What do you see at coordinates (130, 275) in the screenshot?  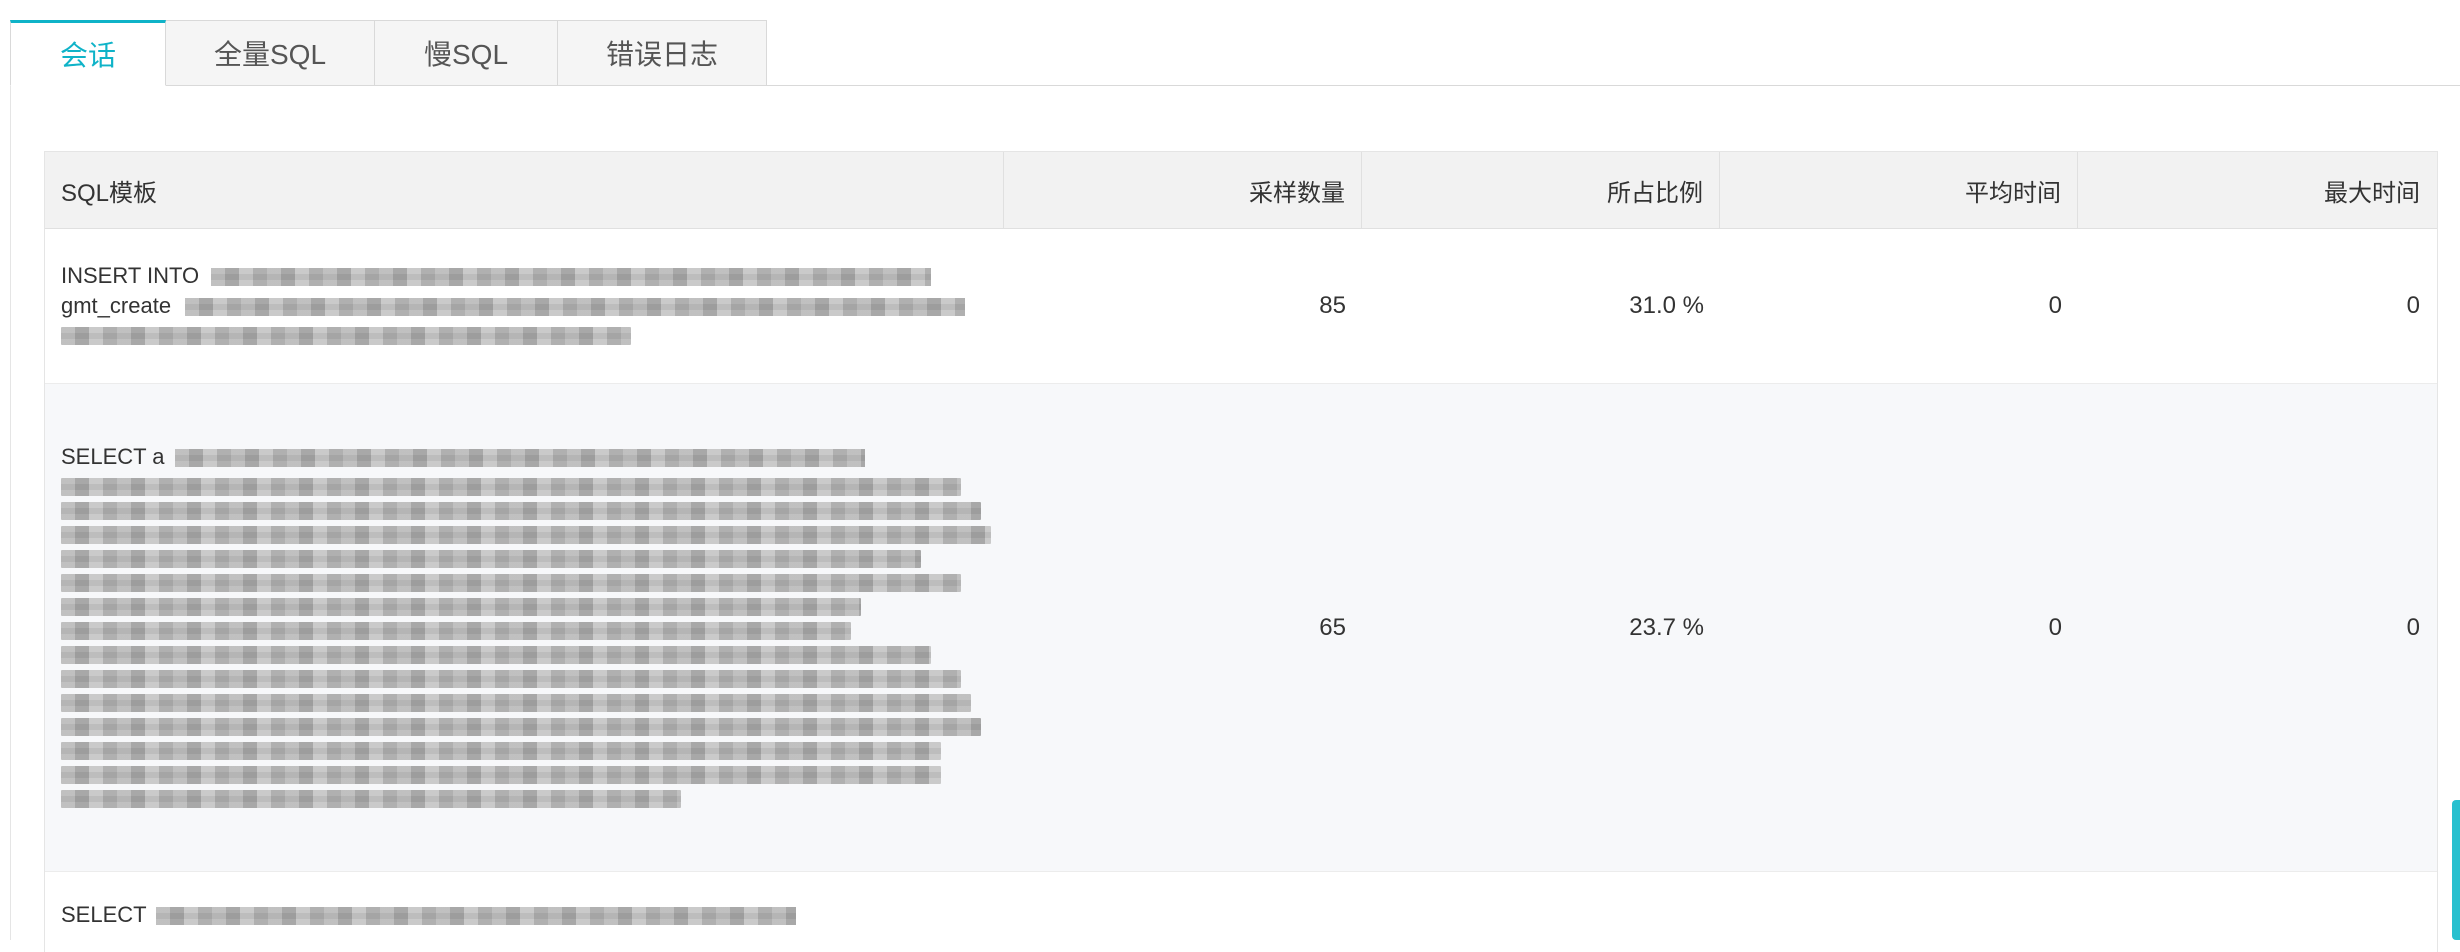 I see `sql-prefix: INSERT INTO` at bounding box center [130, 275].